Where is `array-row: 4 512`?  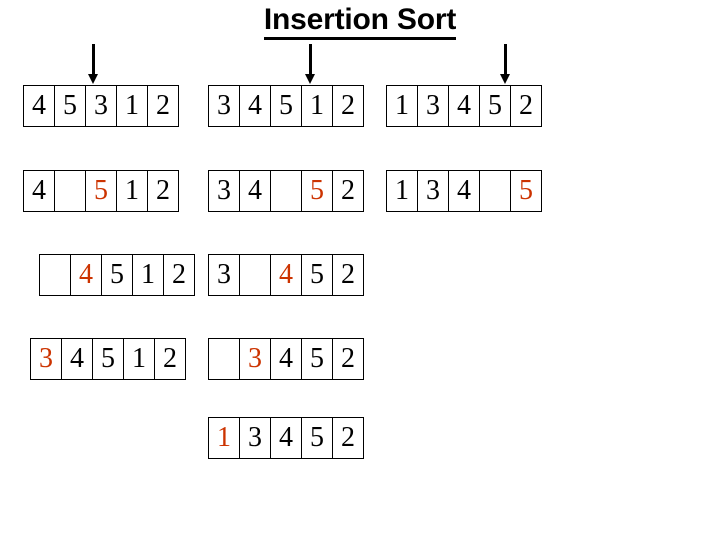 array-row: 4 512 is located at coordinates (101, 191).